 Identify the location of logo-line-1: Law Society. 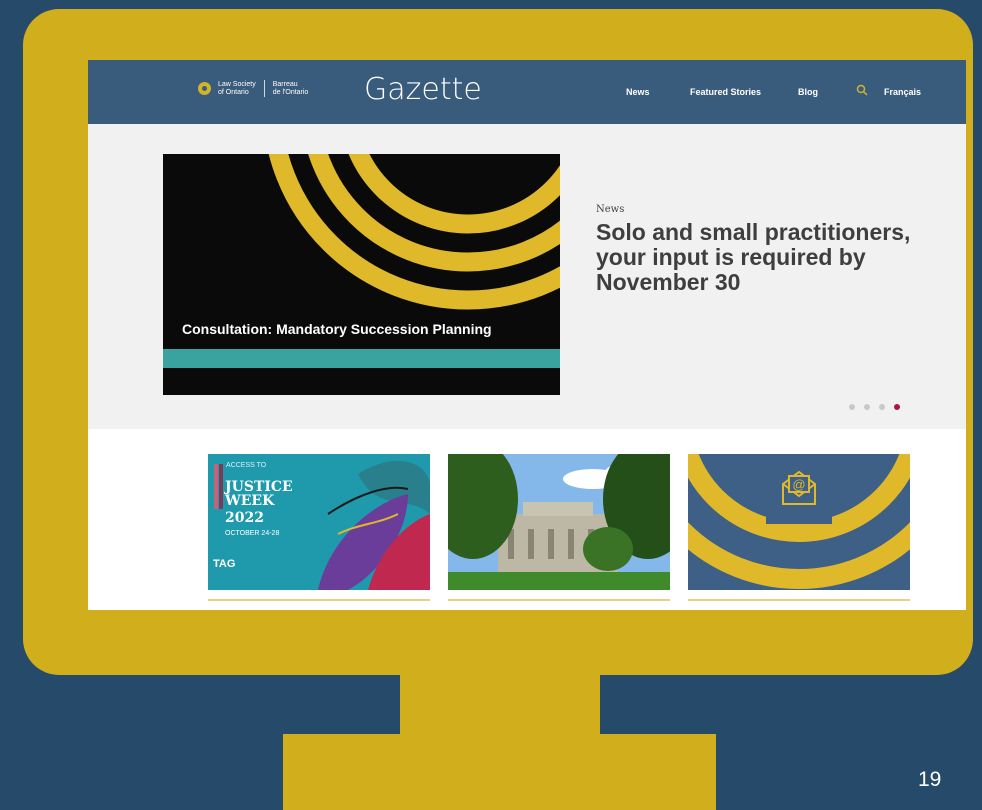
(237, 84).